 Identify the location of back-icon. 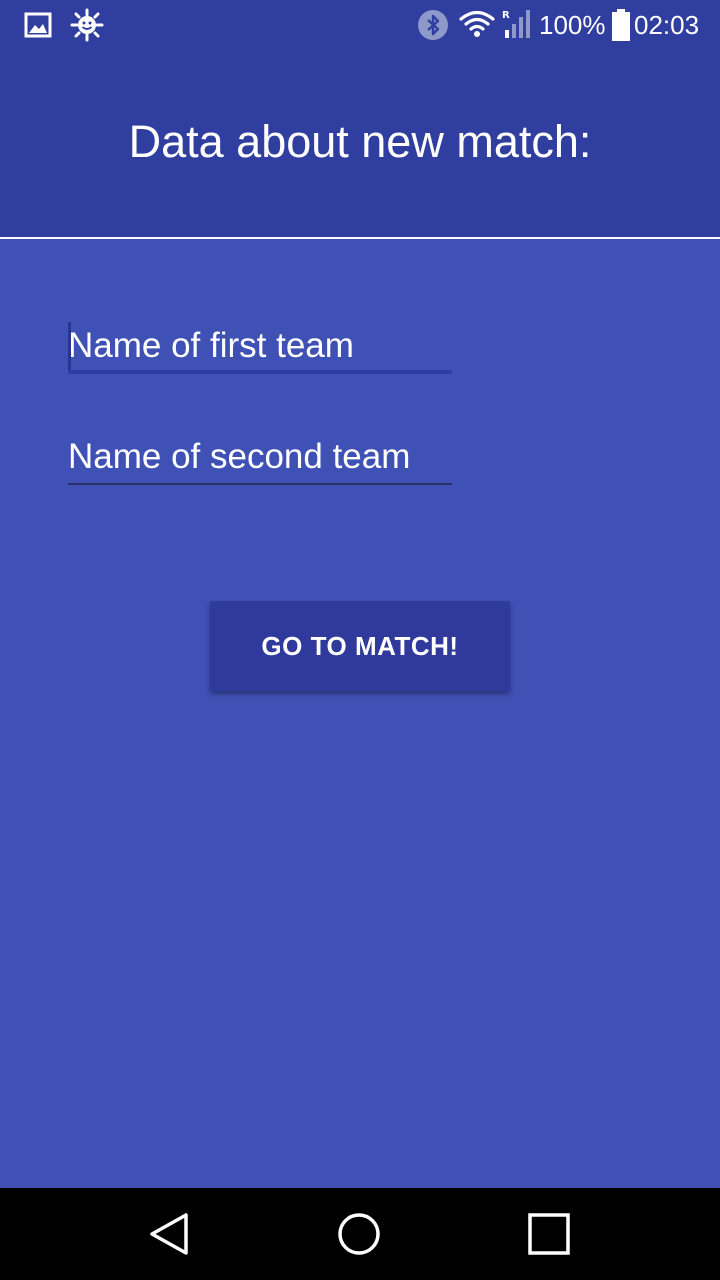
(169, 1234).